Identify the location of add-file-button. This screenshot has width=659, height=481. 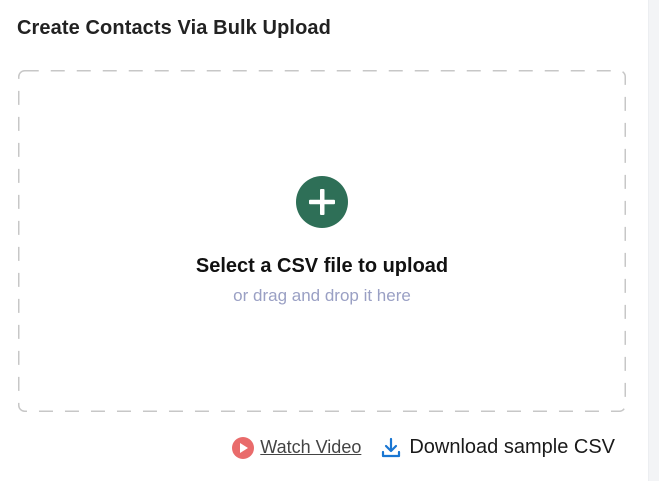
(322, 202).